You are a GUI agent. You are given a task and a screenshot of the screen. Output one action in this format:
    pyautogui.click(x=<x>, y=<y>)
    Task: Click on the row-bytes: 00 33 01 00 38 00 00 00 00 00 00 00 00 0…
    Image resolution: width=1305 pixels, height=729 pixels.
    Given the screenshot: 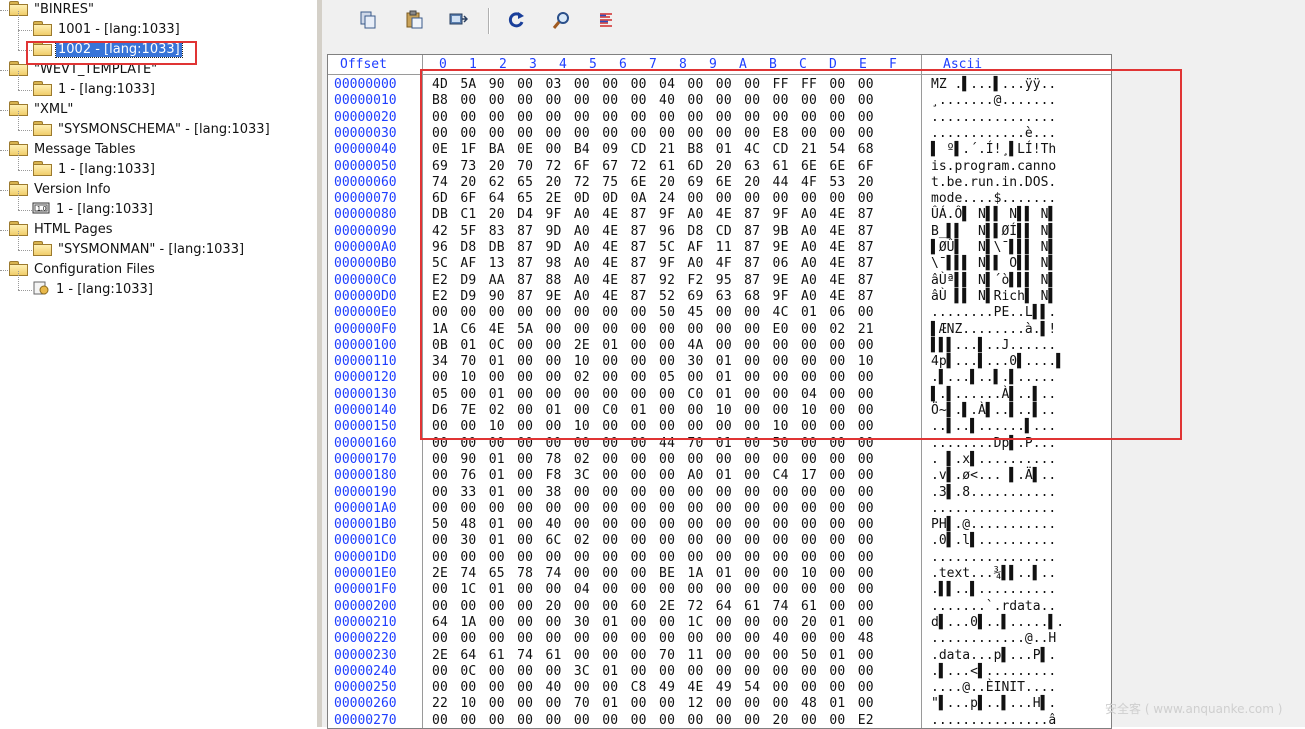 What is the action you would take?
    pyautogui.click(x=653, y=493)
    